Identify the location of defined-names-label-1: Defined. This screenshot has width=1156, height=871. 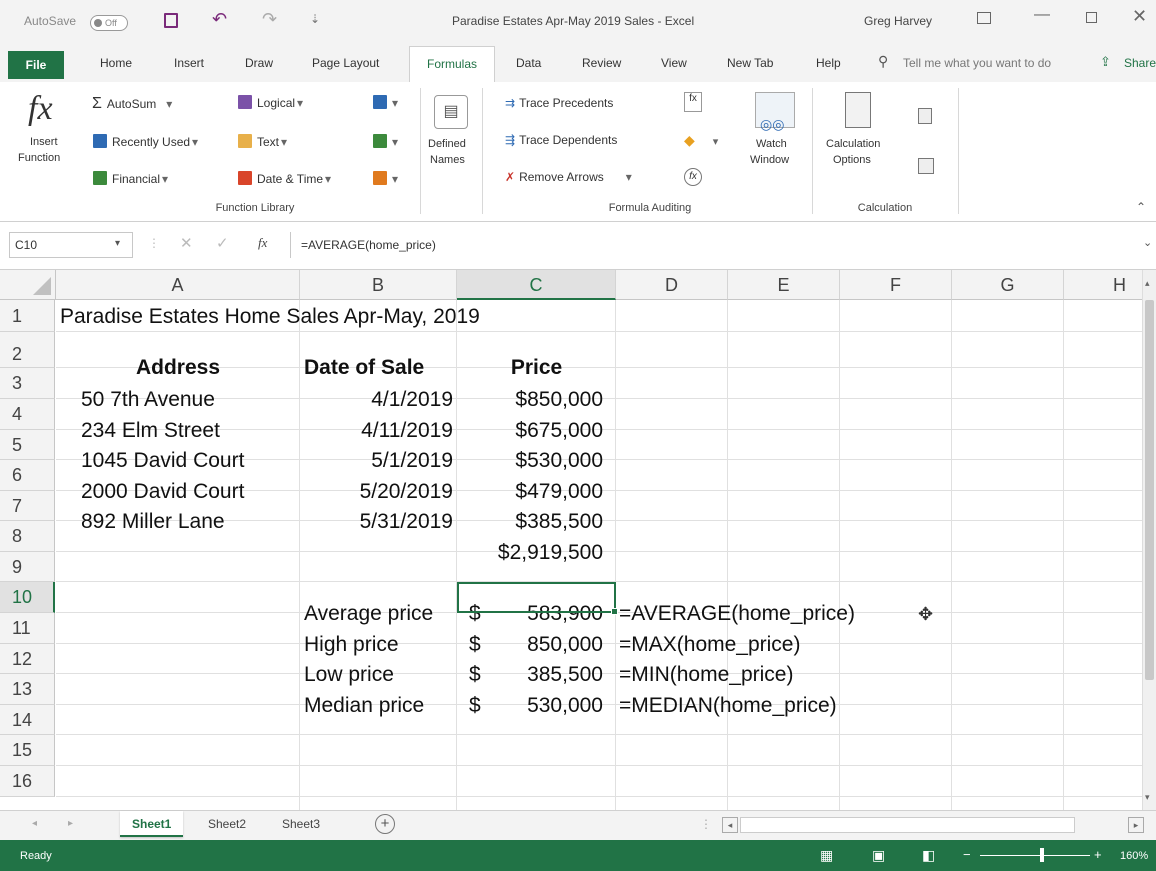
(447, 144).